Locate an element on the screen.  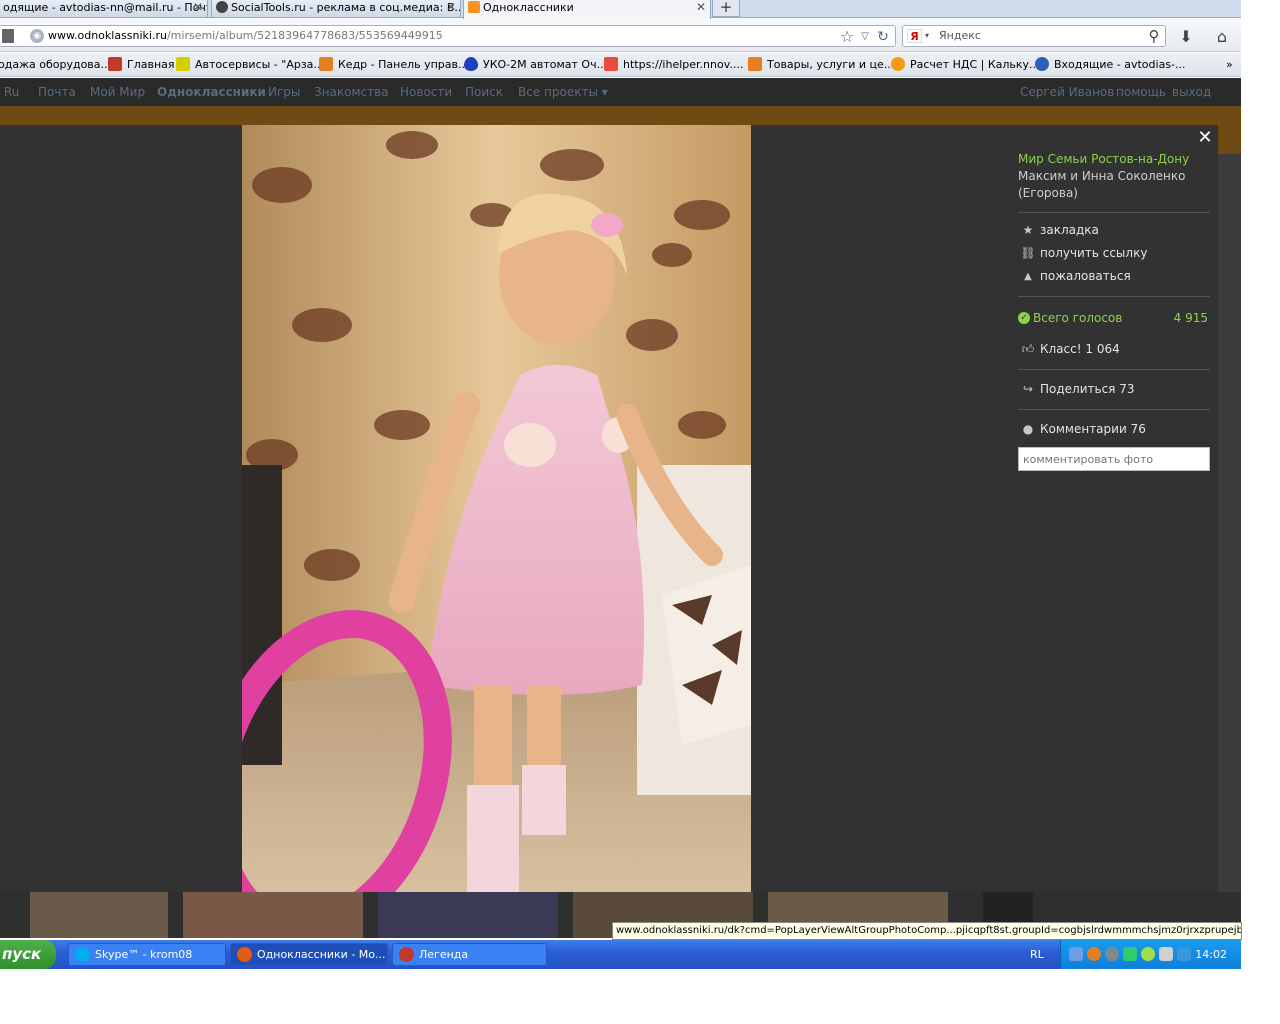
taskbar-button-label: Легенда is located at coordinates (444, 954).